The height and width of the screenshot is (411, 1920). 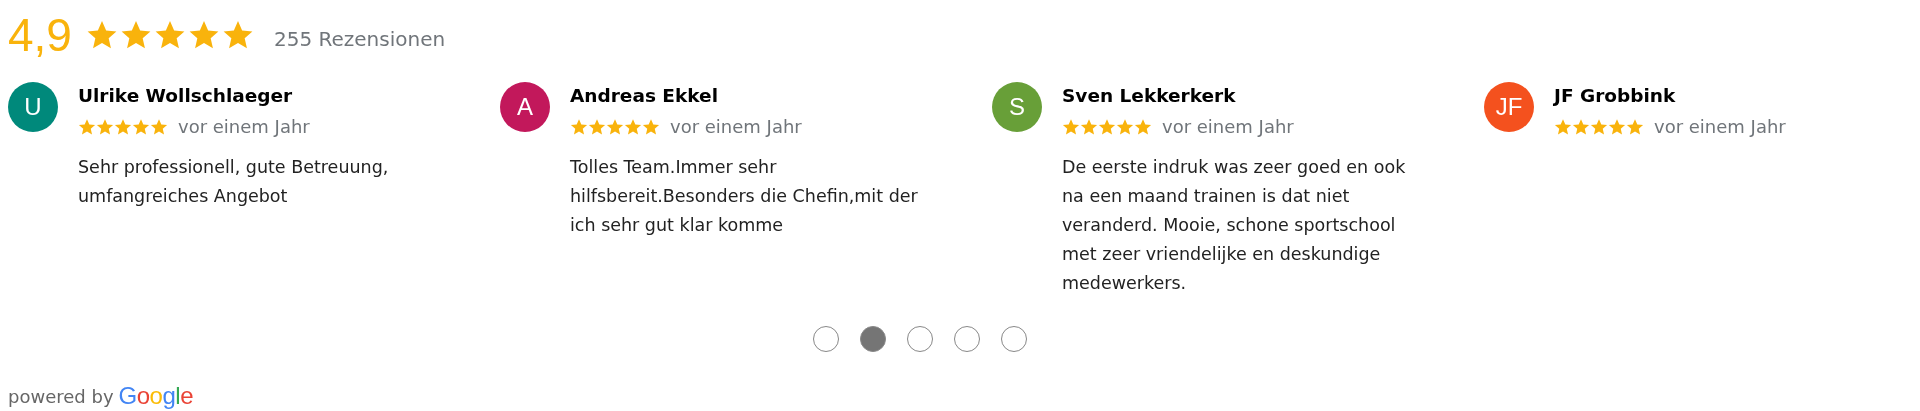 What do you see at coordinates (40, 35) in the screenshot?
I see `rating-value: 4,9` at bounding box center [40, 35].